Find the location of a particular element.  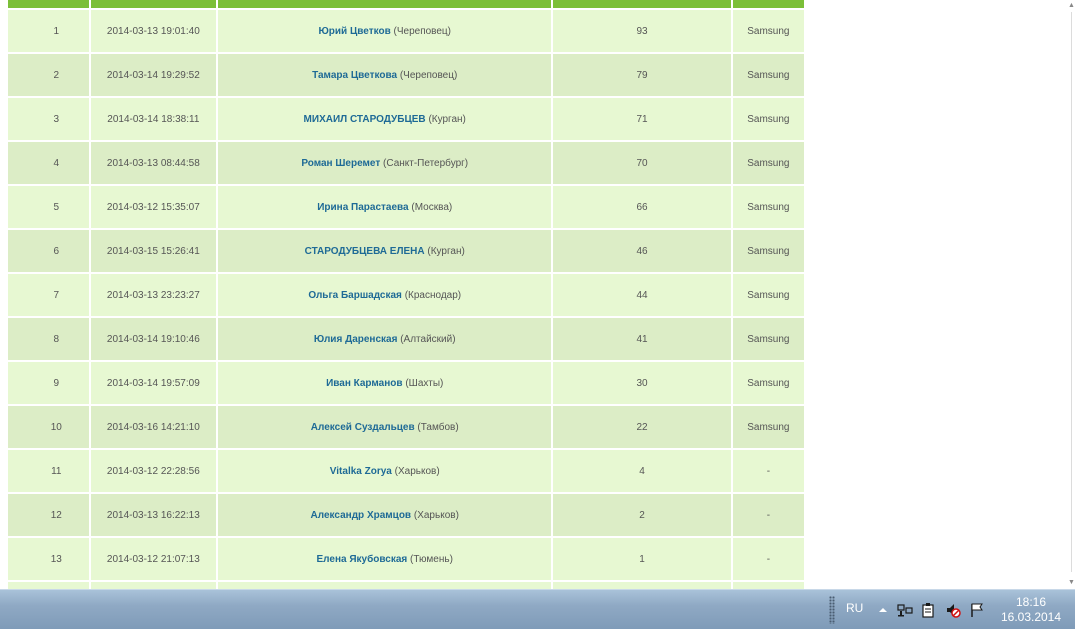

cell-player: СТАРОДУБЦЕВА ЕЛЕНА (Курган) is located at coordinates (385, 252).